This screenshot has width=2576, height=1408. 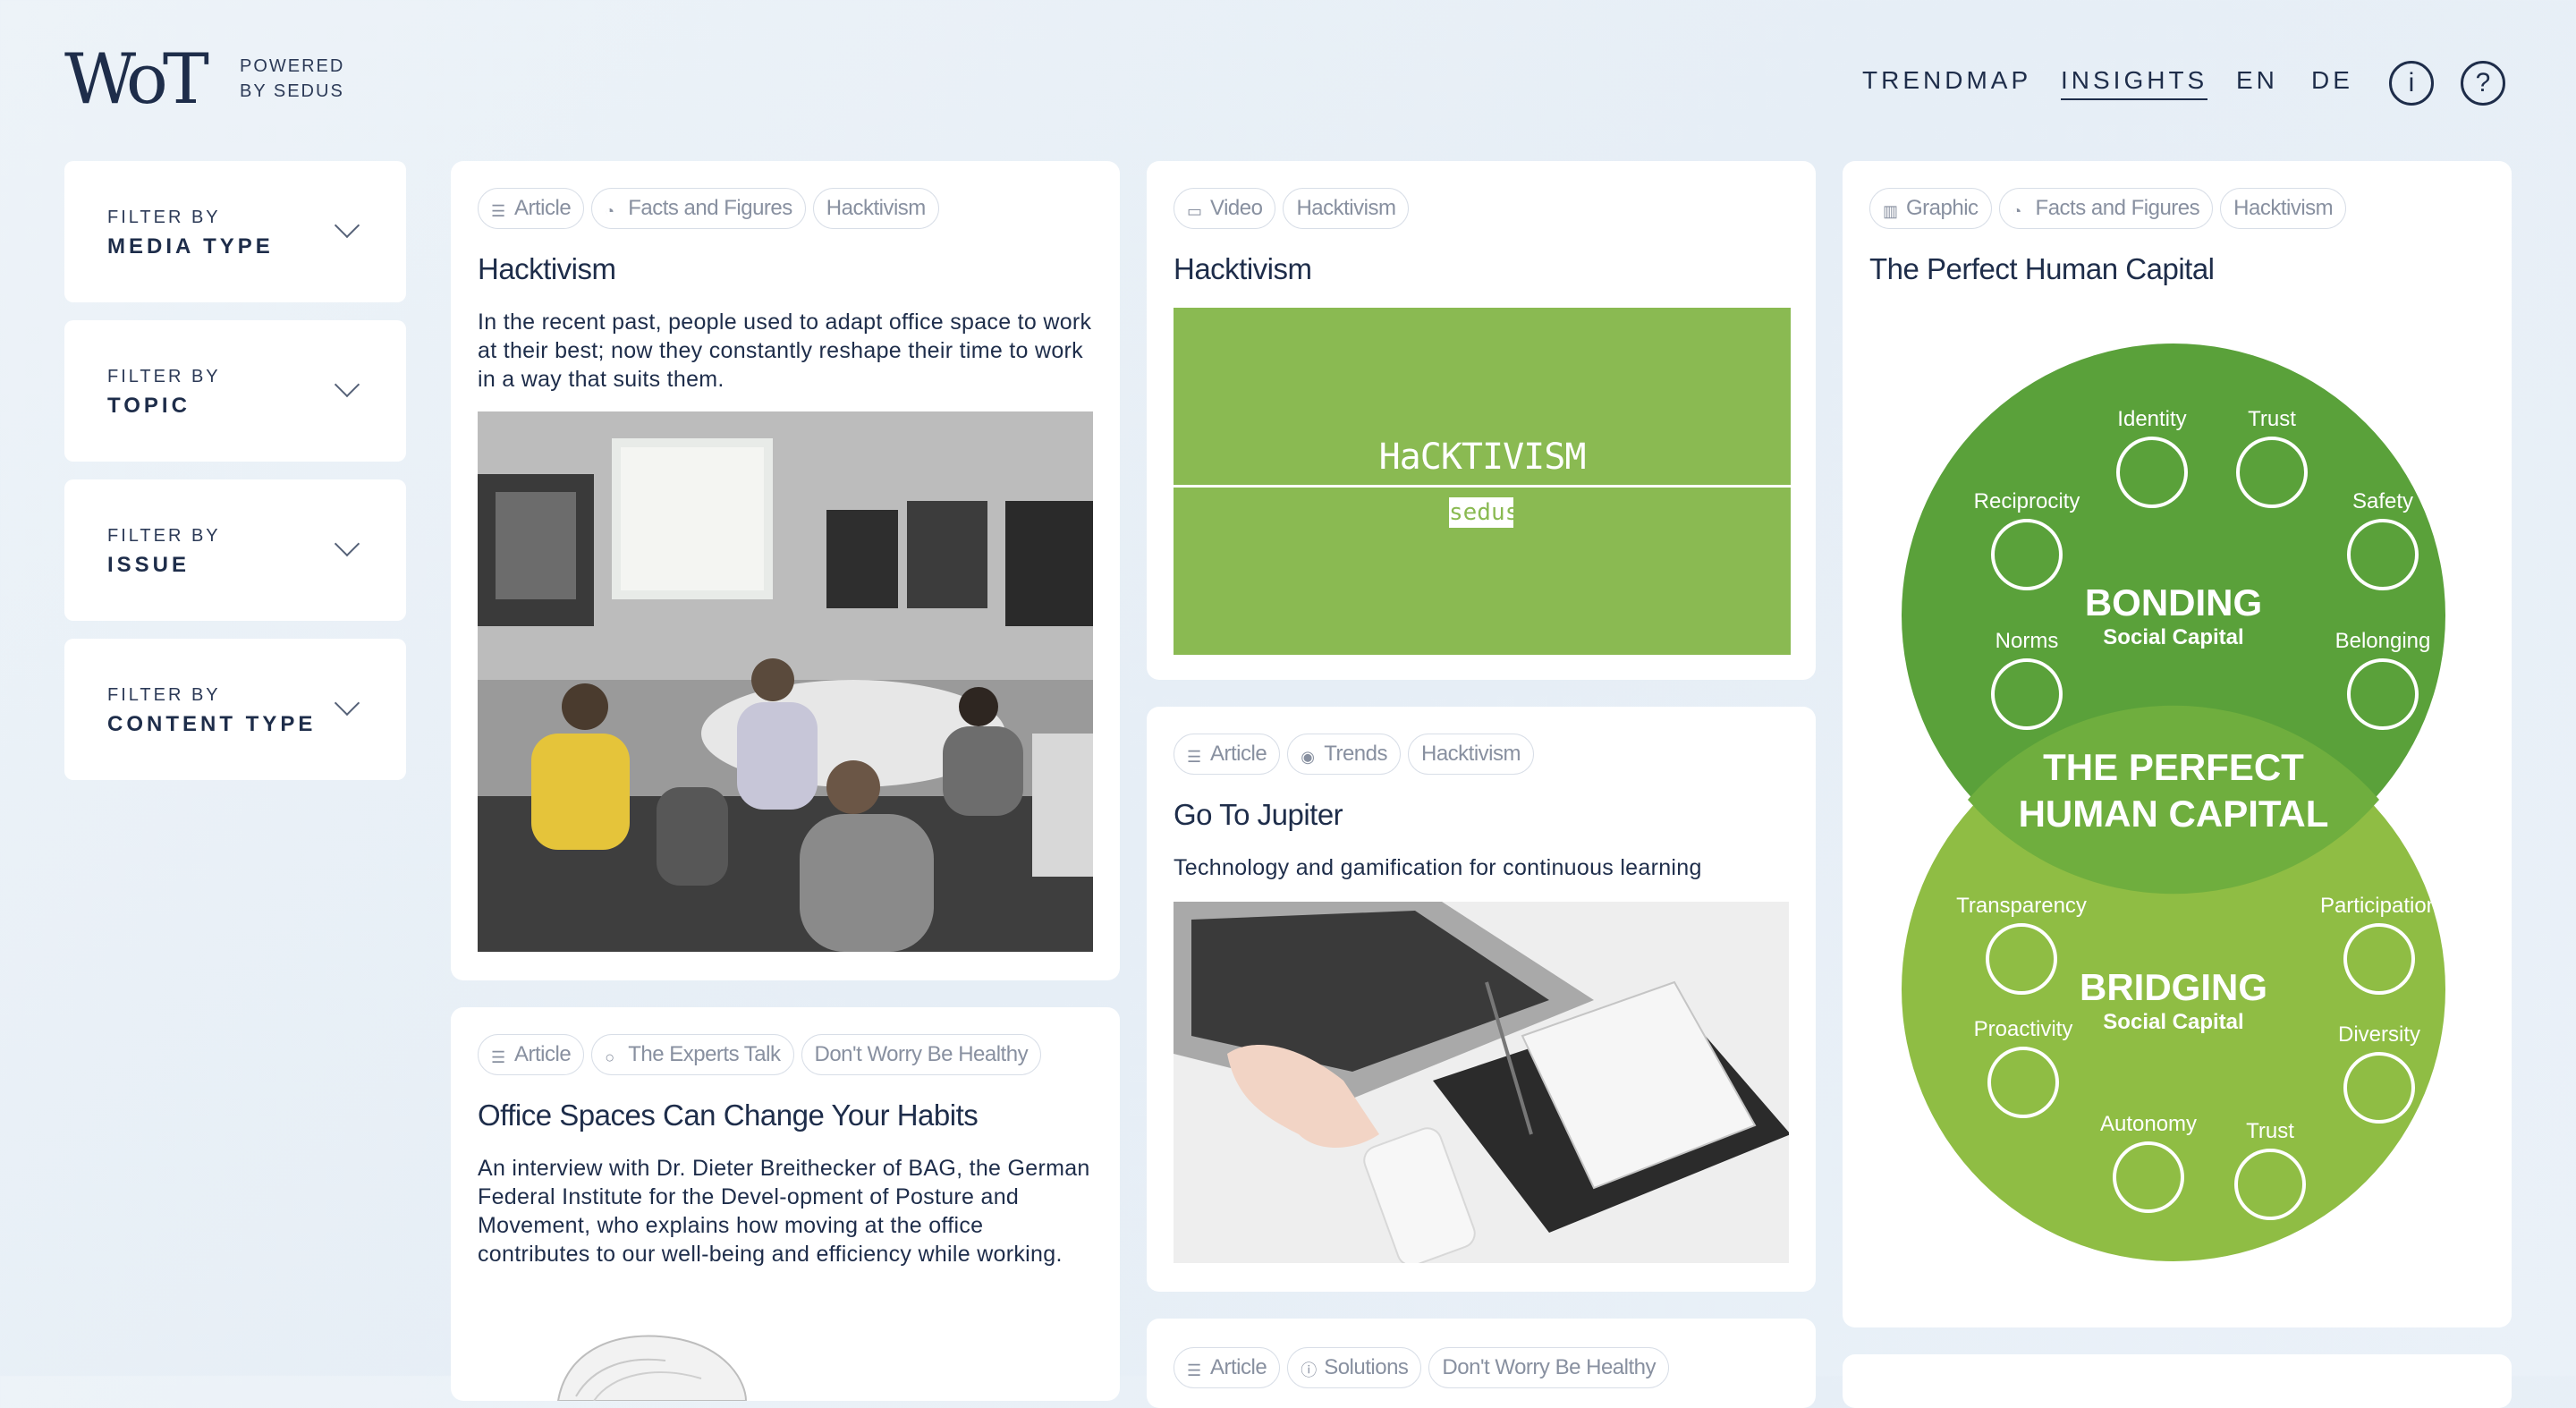 What do you see at coordinates (190, 246) in the screenshot?
I see `filter-label: MEDIA TYPE` at bounding box center [190, 246].